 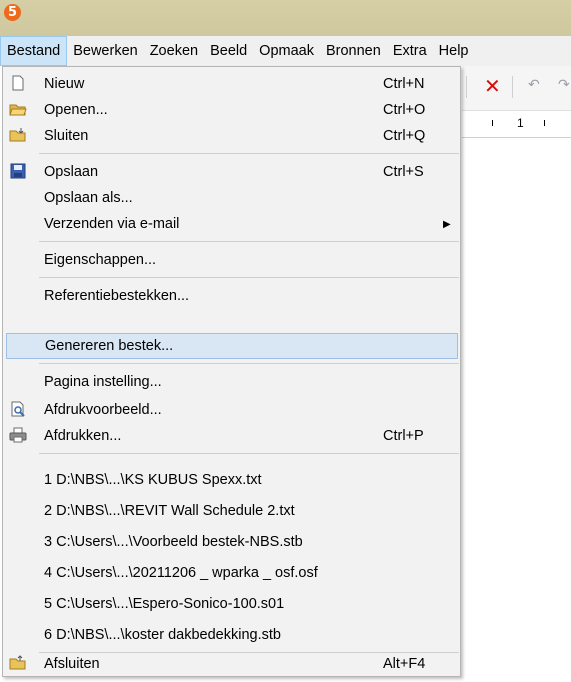 I want to click on menu-item-label: Sluiten, so click(x=66, y=136).